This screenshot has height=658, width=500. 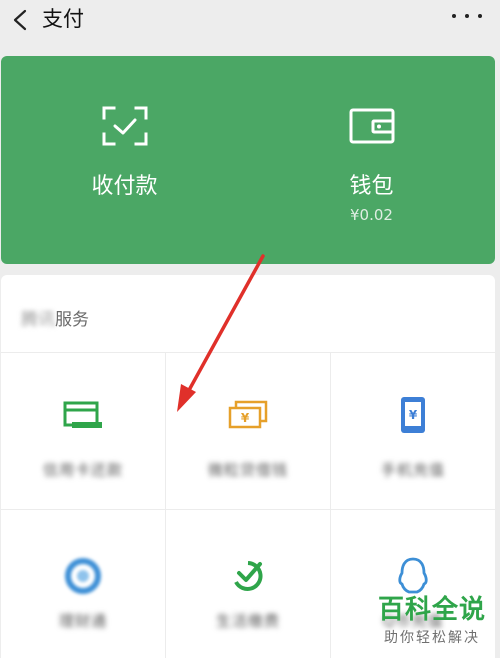 I want to click on money-stack-icon: ¥, so click(x=248, y=415).